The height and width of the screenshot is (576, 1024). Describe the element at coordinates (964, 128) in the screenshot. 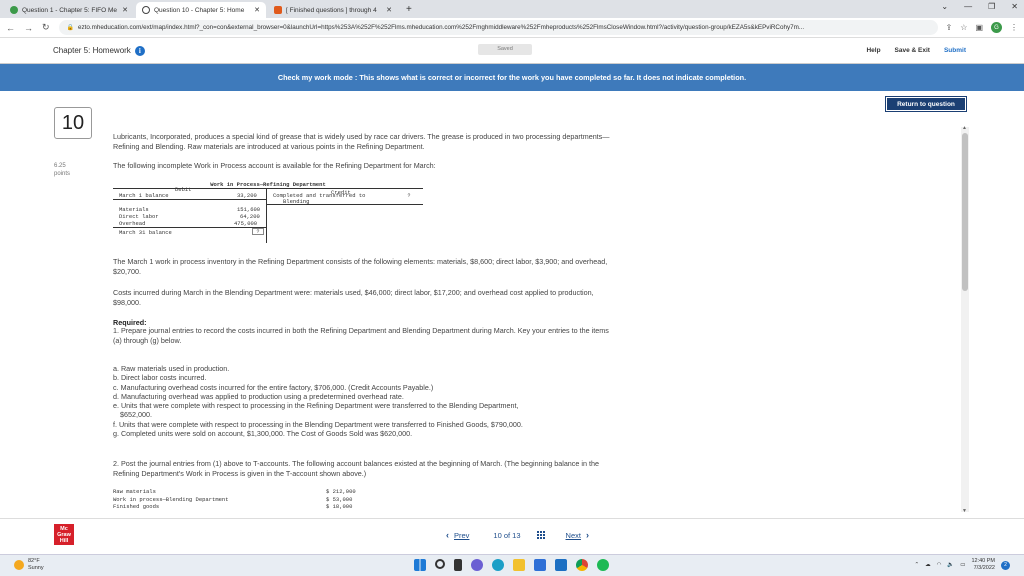

I see `scroll-up-icon: ▲` at that location.